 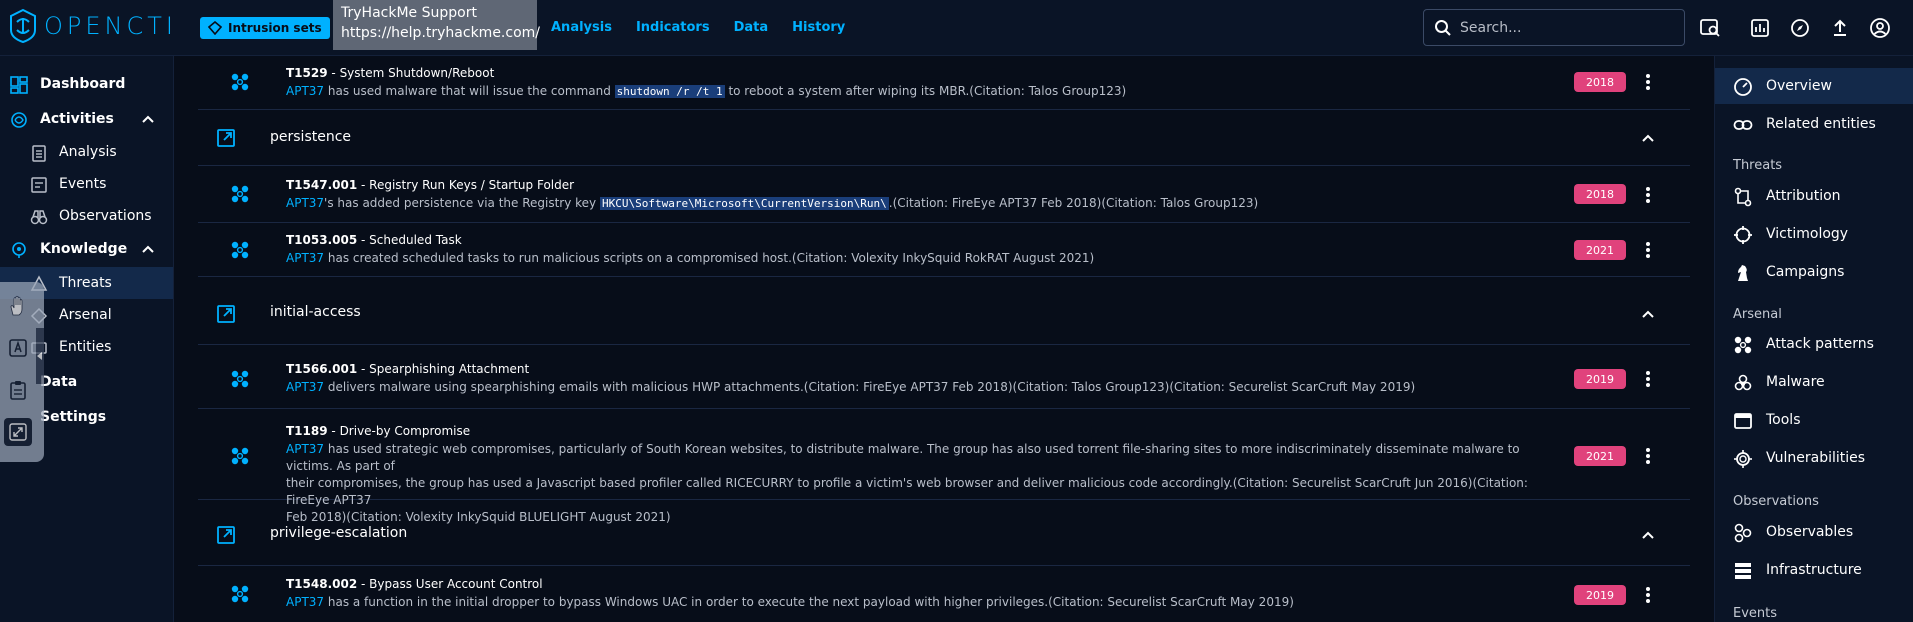 I want to click on top-nav-data: Data, so click(x=751, y=27).